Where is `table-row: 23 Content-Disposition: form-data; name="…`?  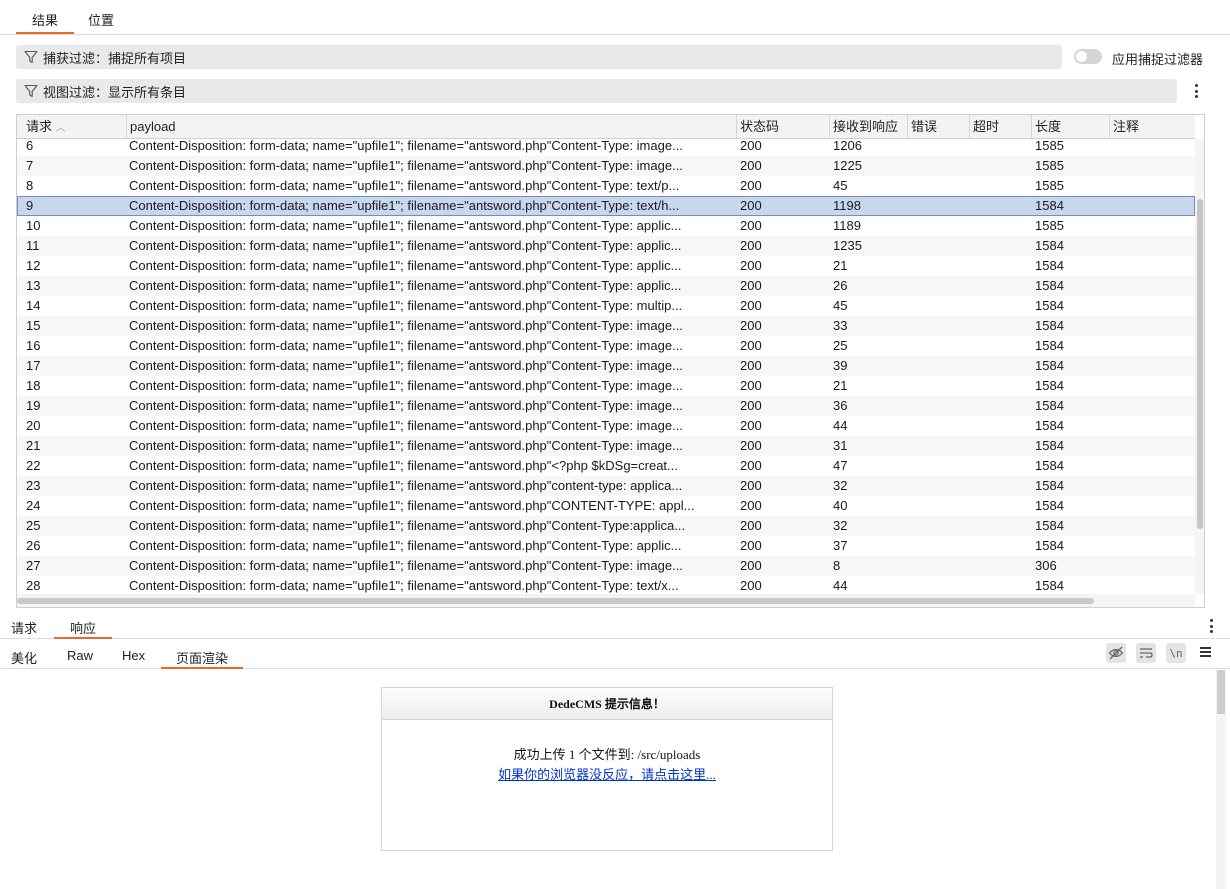
table-row: 23 Content-Disposition: form-data; name="… is located at coordinates (606, 486).